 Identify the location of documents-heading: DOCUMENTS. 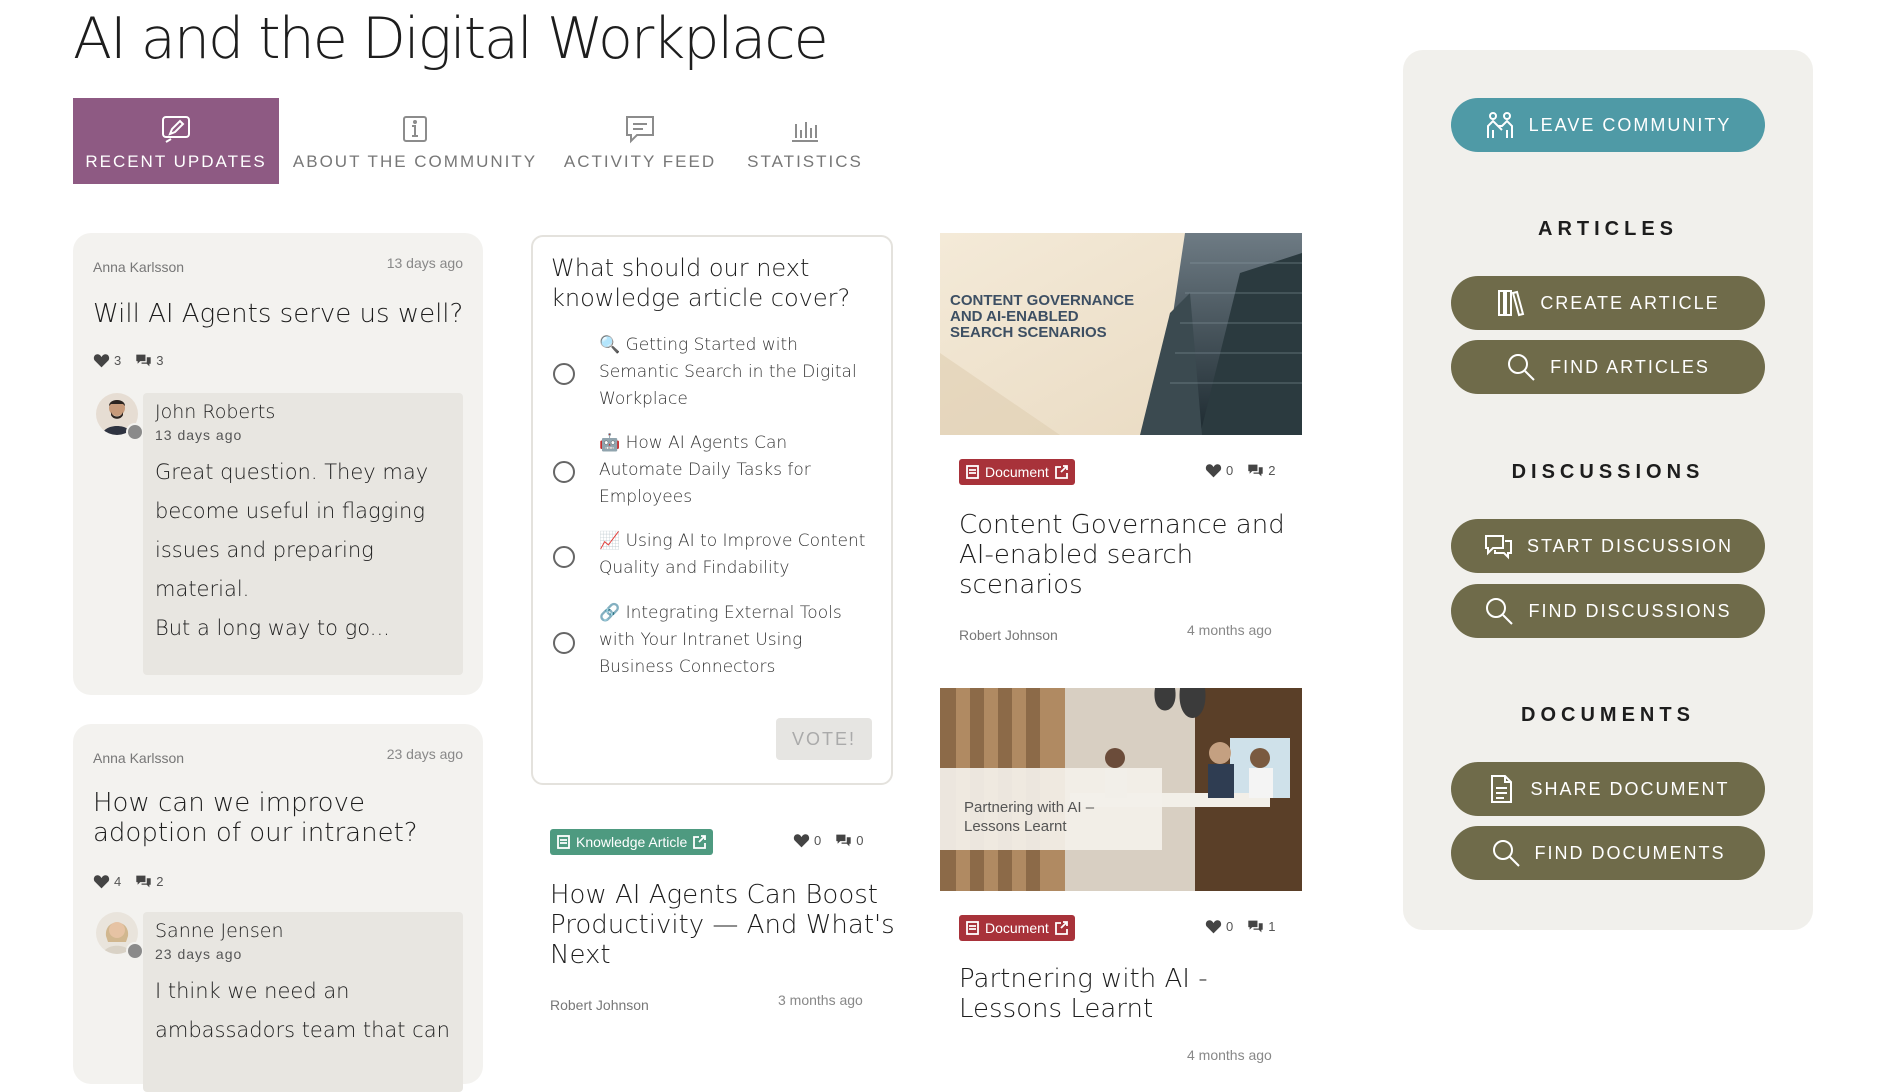
(1608, 715).